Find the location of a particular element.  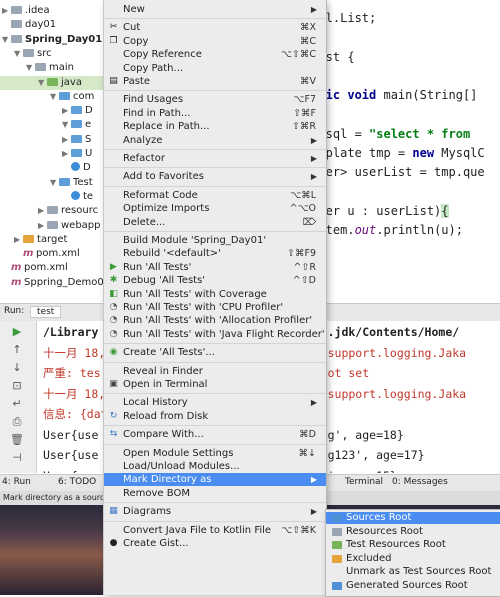

messages-tool-button: 0: Messages is located at coordinates (420, 482).